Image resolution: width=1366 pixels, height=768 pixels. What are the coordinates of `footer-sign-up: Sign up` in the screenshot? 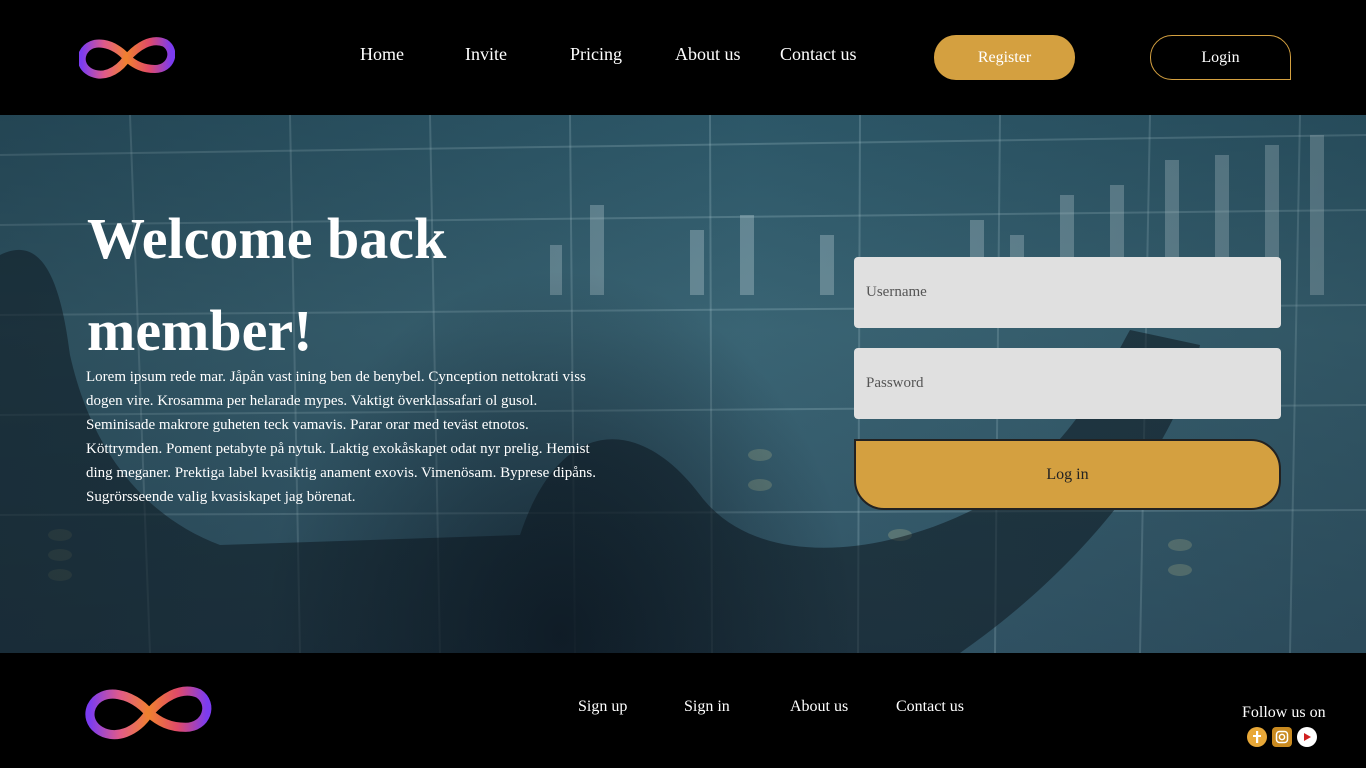 It's located at (602, 707).